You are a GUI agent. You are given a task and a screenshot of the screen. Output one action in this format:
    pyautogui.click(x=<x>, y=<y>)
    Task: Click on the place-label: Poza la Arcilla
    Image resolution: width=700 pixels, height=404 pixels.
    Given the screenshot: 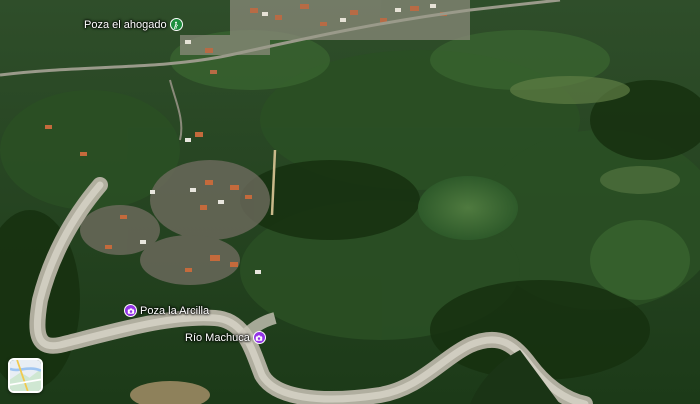 What is the action you would take?
    pyautogui.click(x=175, y=310)
    